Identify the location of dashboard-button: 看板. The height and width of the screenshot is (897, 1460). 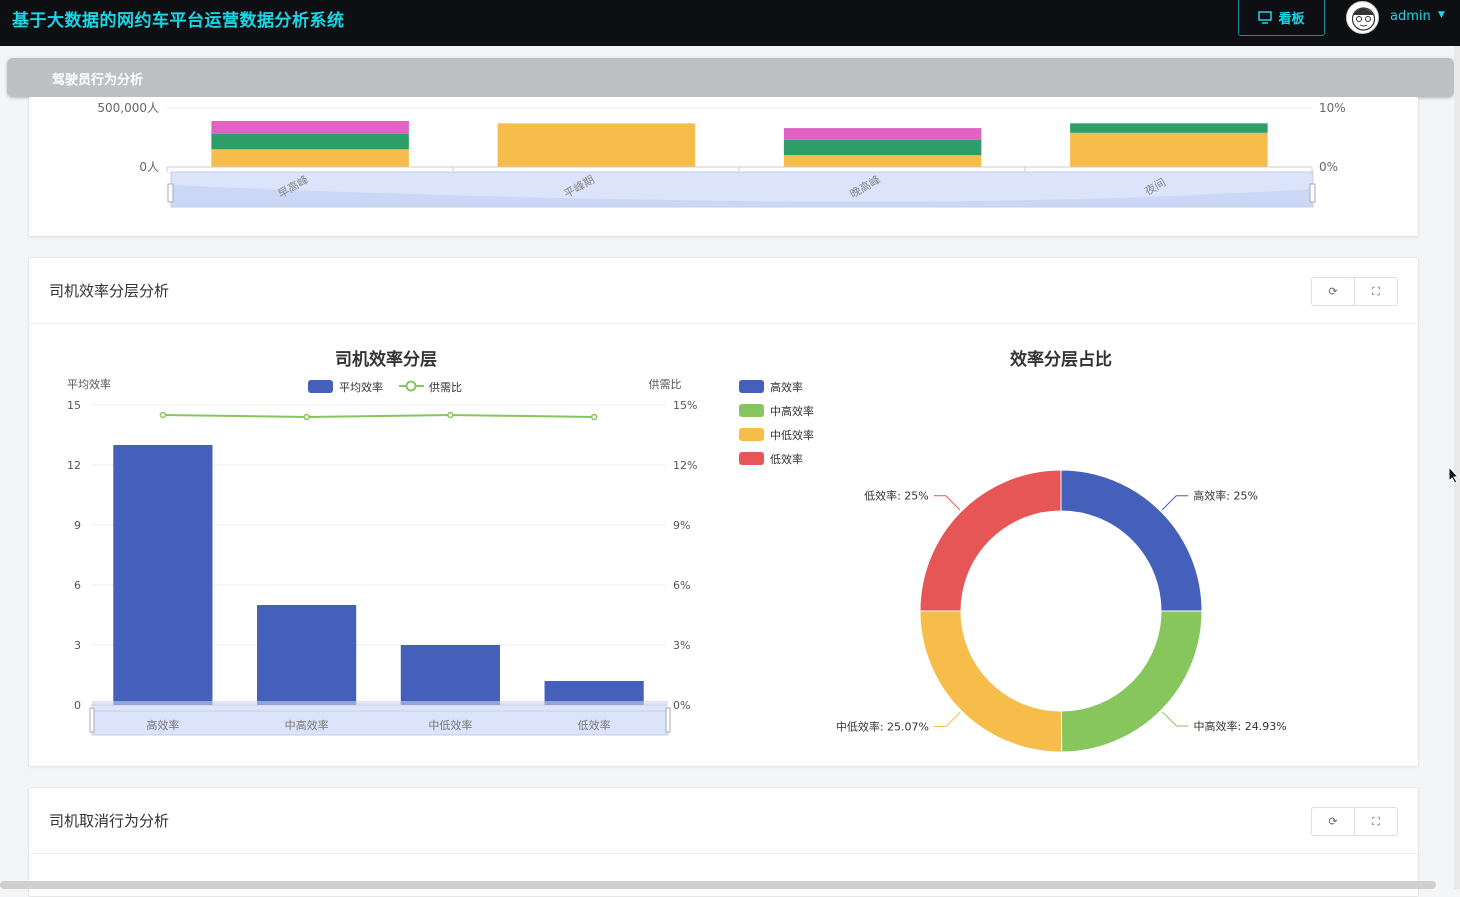
(1281, 18).